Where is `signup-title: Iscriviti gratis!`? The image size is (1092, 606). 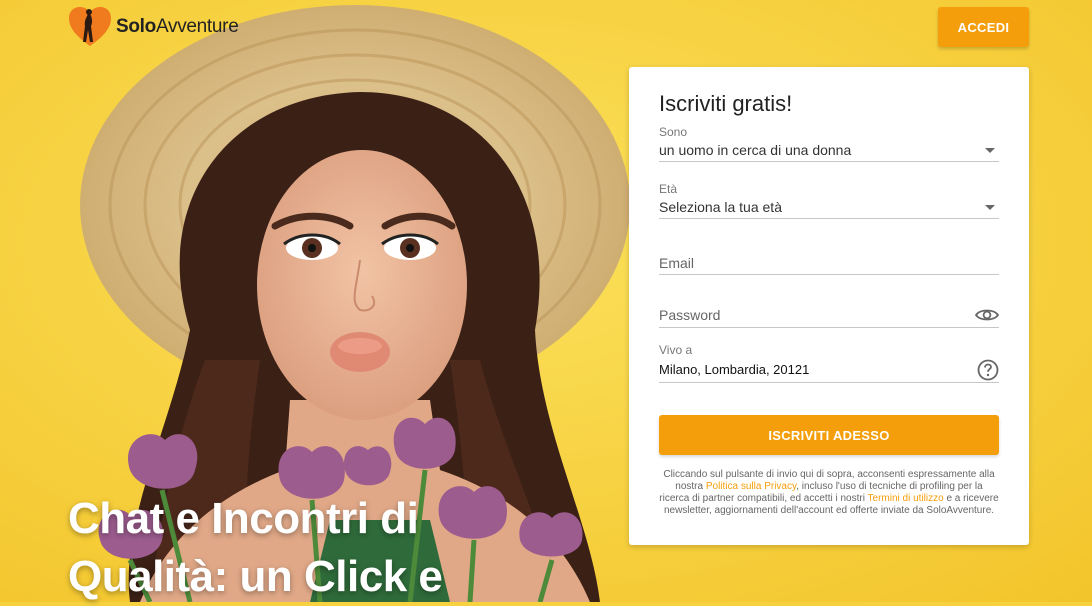
signup-title: Iscriviti gratis! is located at coordinates (726, 103).